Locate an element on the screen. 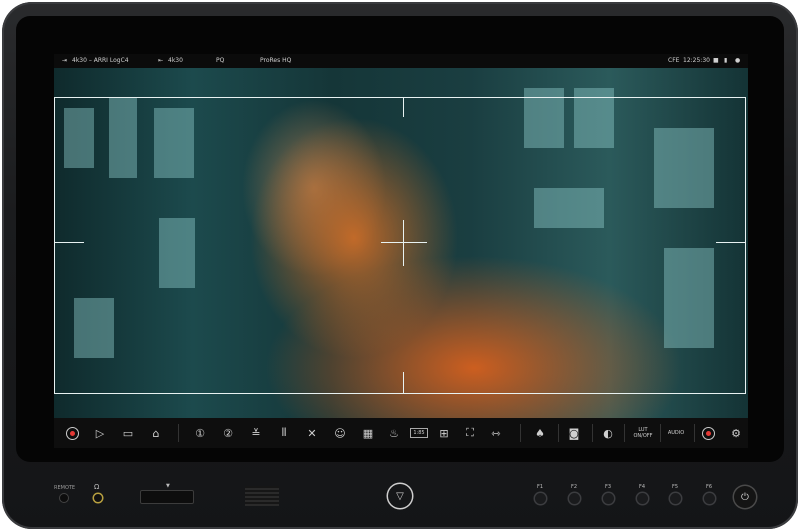  function-key-f3: F3 is located at coordinates (608, 494).